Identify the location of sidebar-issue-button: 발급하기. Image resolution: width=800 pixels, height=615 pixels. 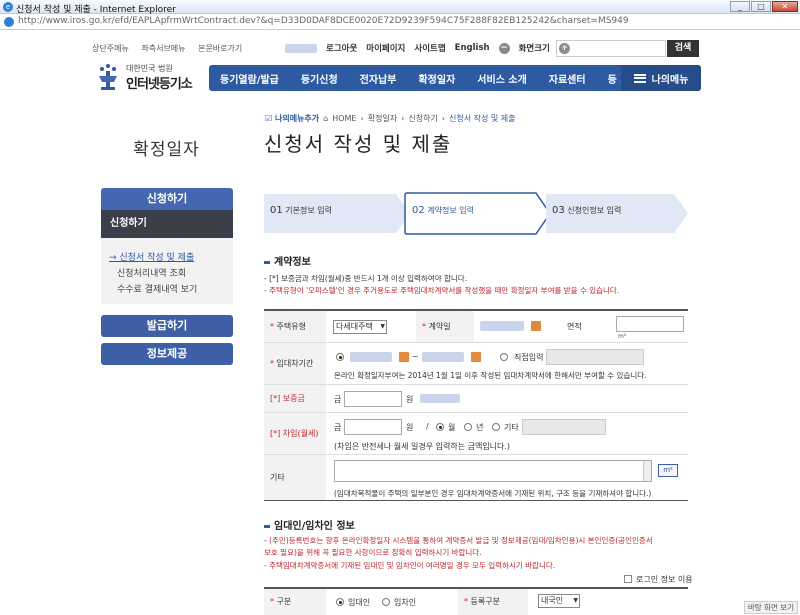
(167, 326).